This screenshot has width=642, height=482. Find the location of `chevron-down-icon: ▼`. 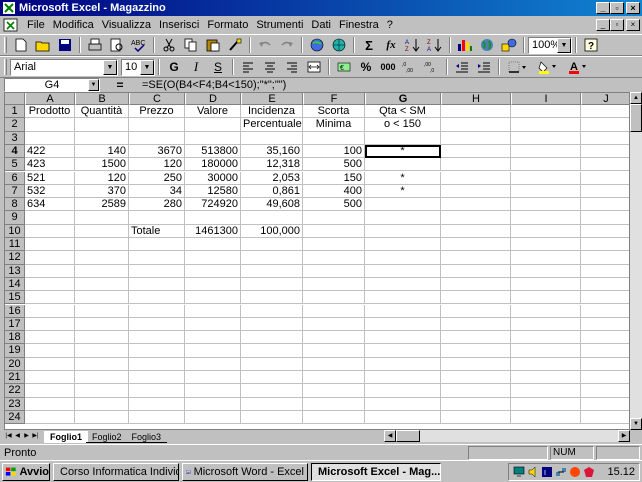

chevron-down-icon: ▼ is located at coordinates (147, 67).